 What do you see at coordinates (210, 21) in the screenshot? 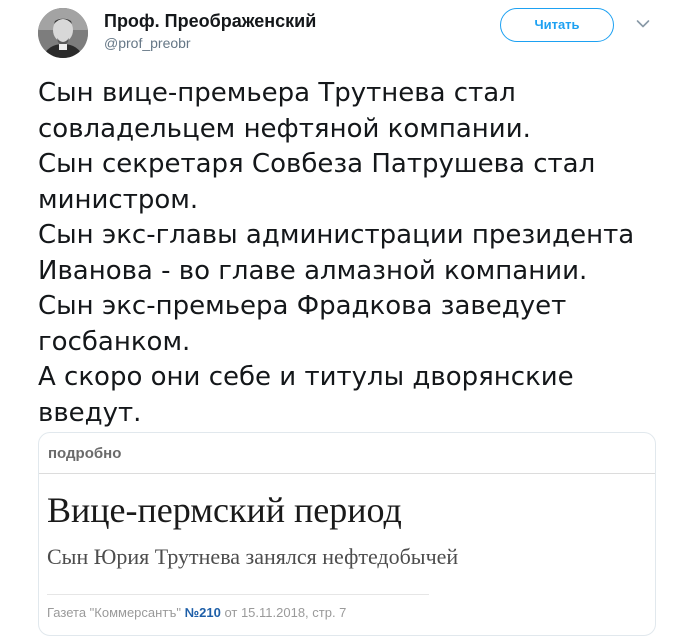
I see `author-display-name: Проф. Преображенский` at bounding box center [210, 21].